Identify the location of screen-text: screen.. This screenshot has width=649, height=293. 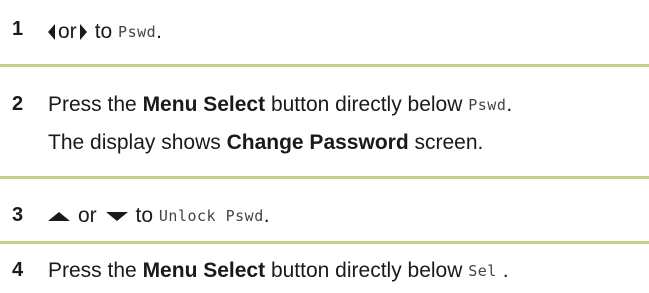
(449, 142).